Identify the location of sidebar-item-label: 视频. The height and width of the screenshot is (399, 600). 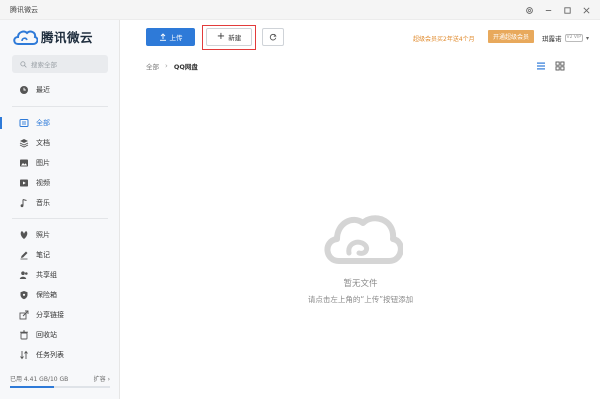
(43, 183).